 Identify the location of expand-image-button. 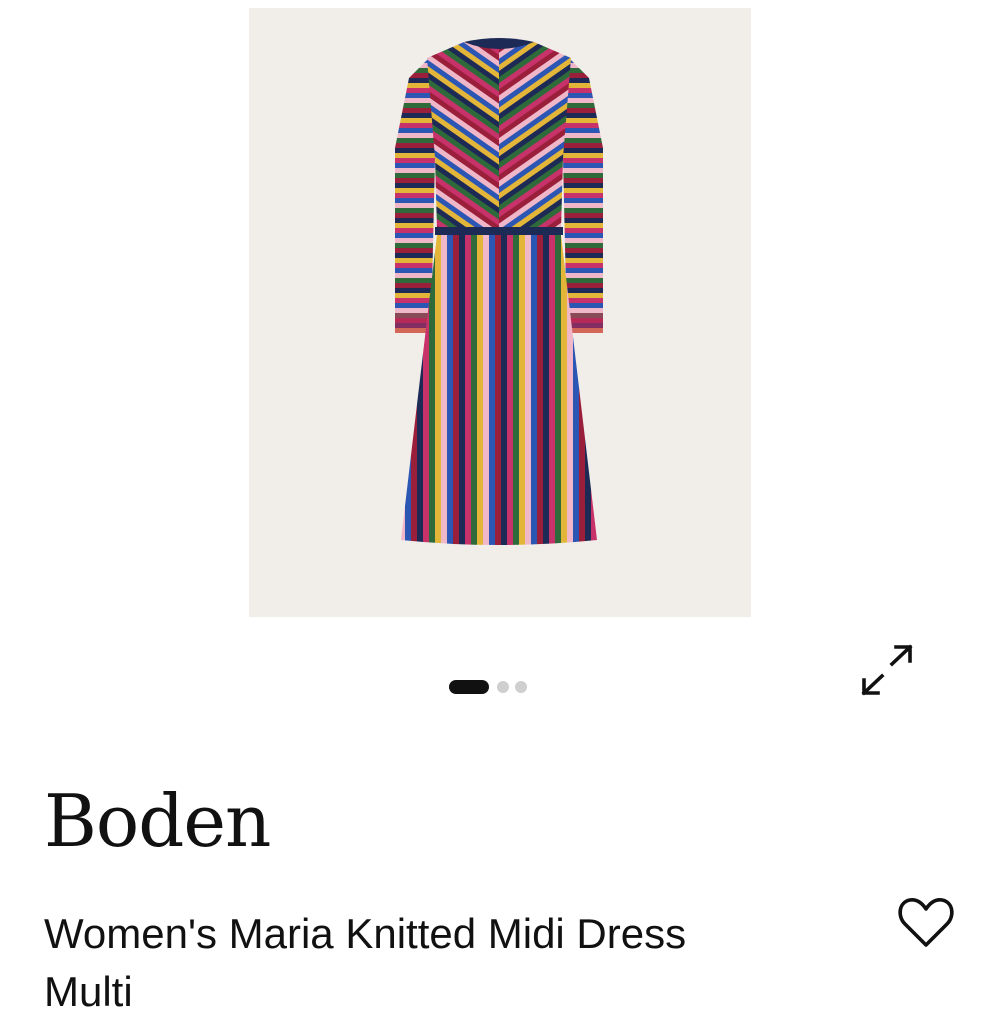
(888, 671).